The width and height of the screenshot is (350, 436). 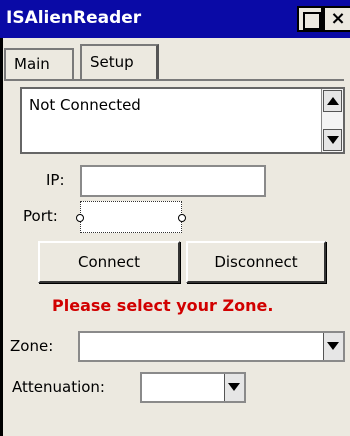 What do you see at coordinates (182, 218) in the screenshot?
I see `resize-handle-right` at bounding box center [182, 218].